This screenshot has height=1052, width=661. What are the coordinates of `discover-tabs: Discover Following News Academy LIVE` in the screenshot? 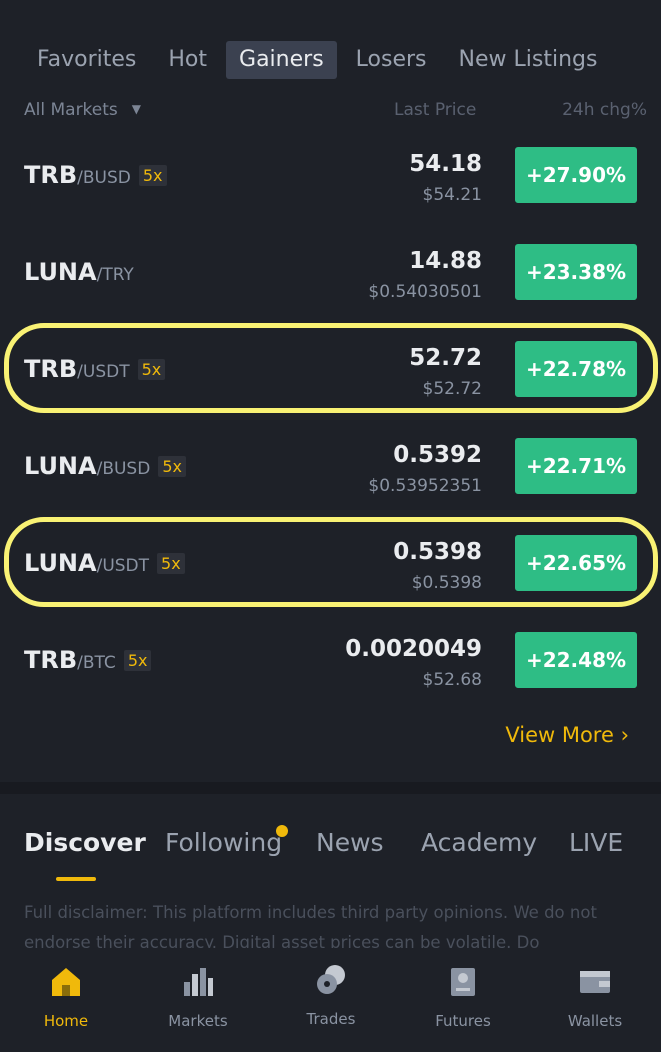 It's located at (337, 848).